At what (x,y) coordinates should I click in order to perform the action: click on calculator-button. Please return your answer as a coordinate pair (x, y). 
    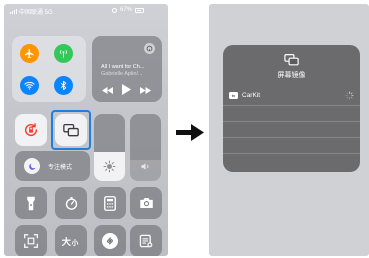
    Looking at the image, I should click on (110, 203).